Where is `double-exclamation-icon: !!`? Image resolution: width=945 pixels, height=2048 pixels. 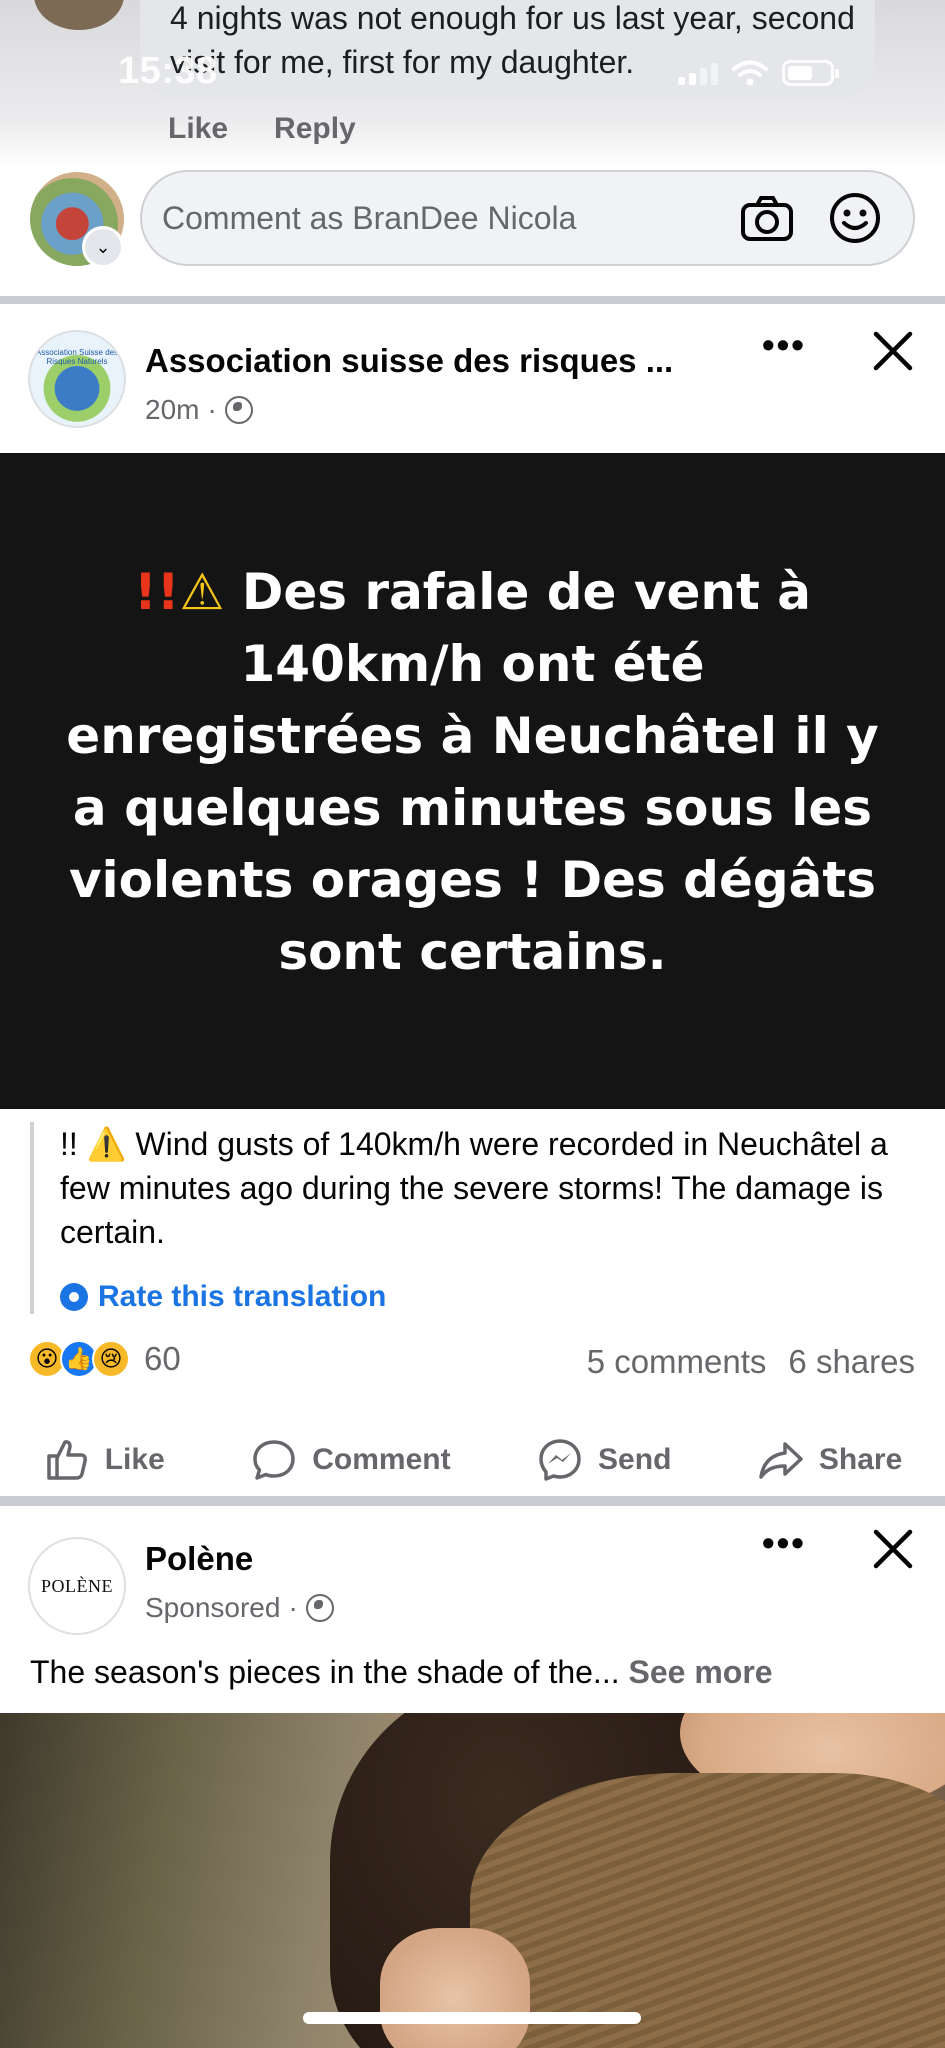 double-exclamation-icon: !! is located at coordinates (156, 592).